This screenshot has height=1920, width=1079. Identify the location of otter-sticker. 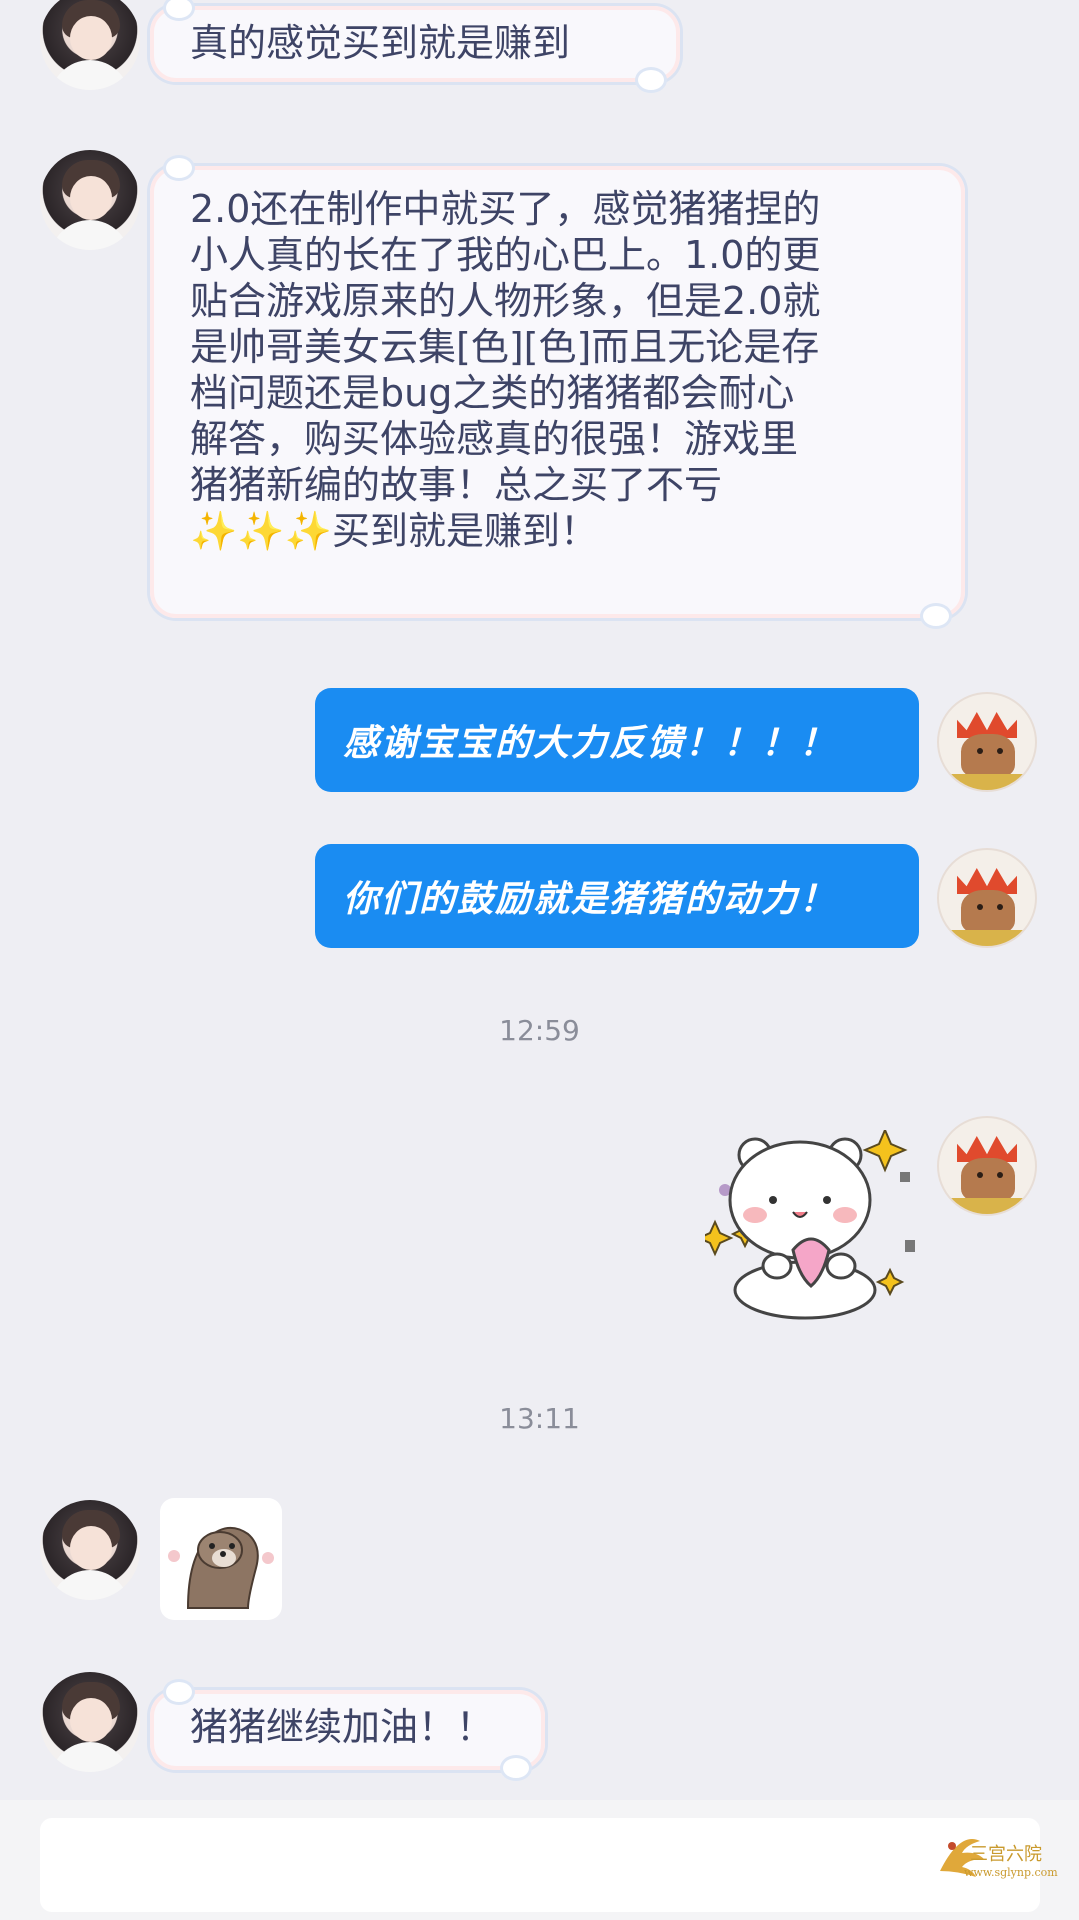
(221, 1559).